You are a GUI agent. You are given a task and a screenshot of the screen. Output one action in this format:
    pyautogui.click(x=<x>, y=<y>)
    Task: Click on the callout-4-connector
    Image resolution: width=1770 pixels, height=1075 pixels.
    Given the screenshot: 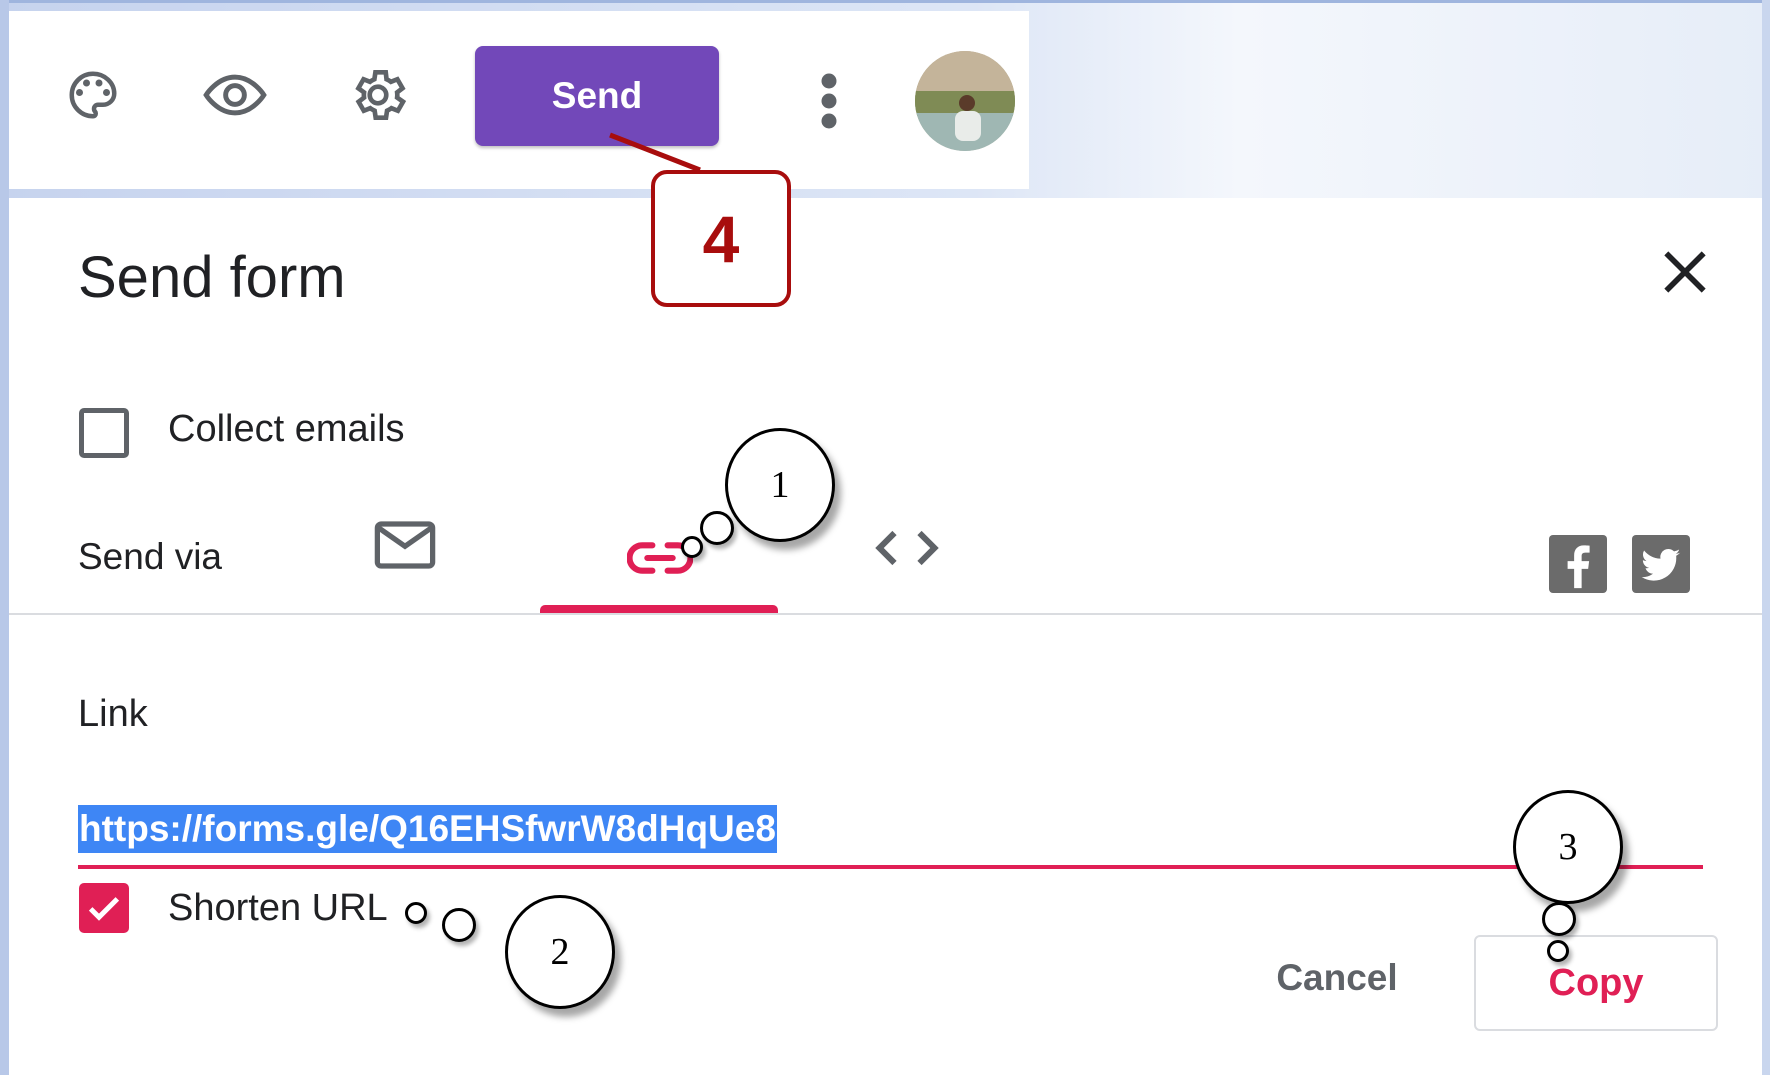 What is the action you would take?
    pyautogui.click(x=655, y=152)
    